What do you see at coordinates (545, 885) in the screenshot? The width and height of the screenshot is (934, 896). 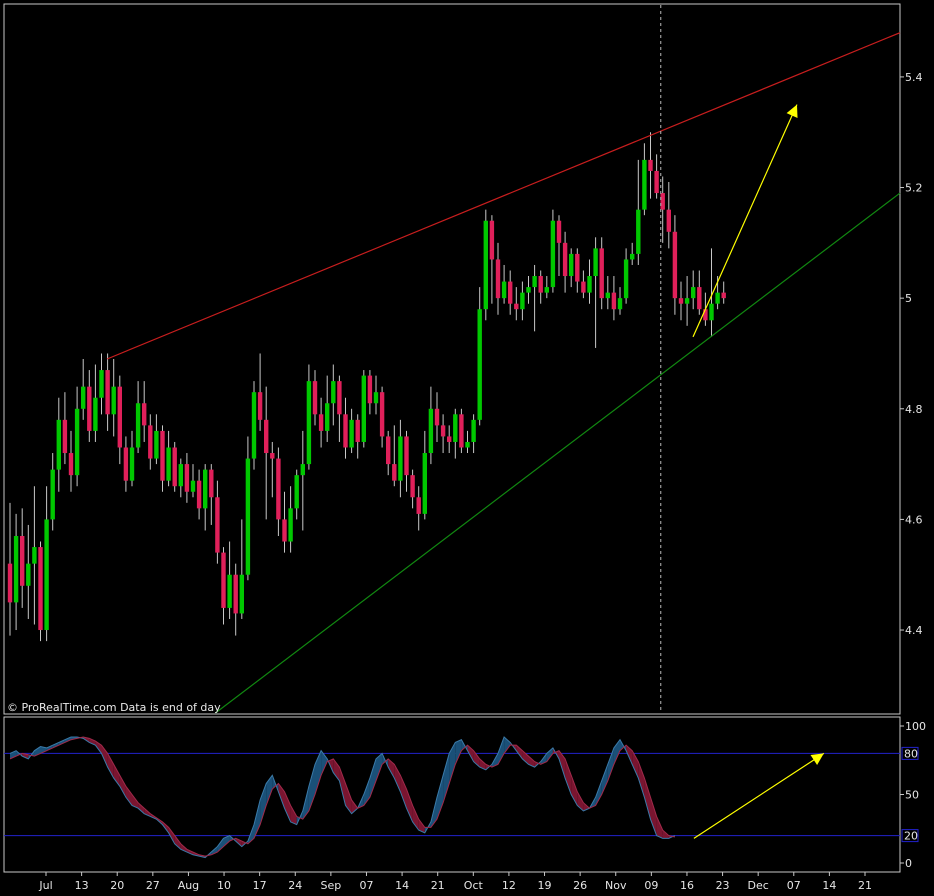 I see `time-tick-label: 19` at bounding box center [545, 885].